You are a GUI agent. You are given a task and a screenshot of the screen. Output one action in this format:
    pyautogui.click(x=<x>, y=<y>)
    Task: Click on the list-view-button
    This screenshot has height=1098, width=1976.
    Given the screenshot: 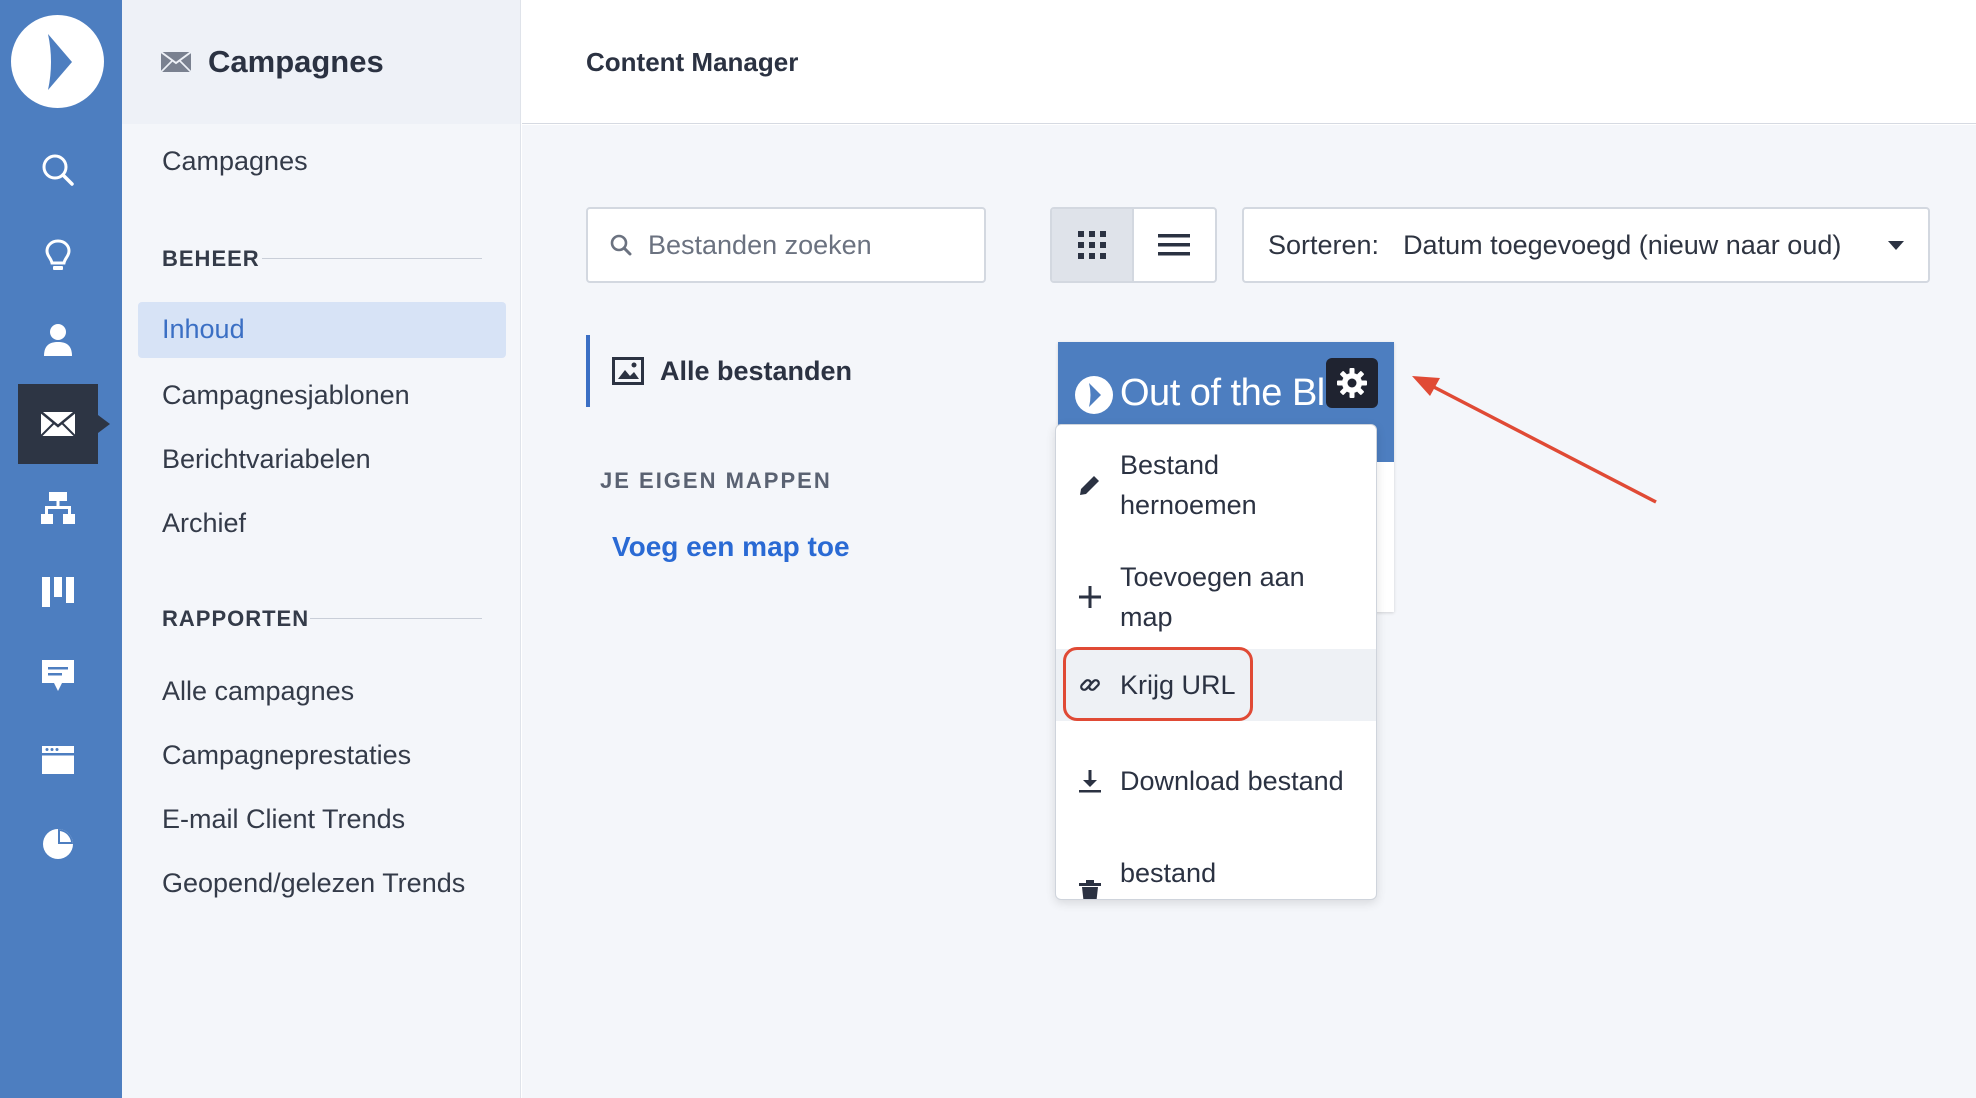 What is the action you would take?
    pyautogui.click(x=1175, y=245)
    